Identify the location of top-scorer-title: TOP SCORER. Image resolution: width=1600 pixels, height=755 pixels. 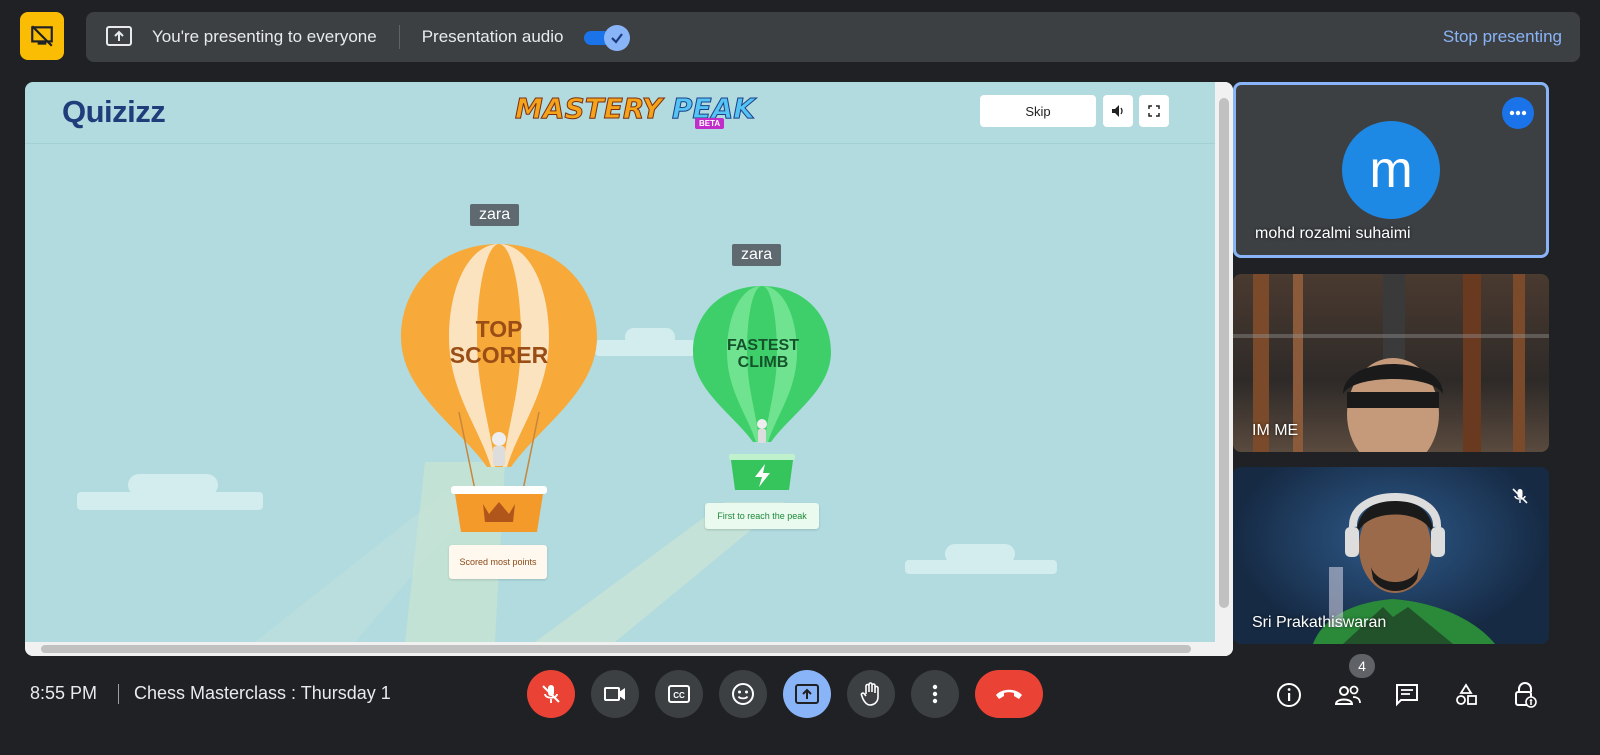
(499, 342).